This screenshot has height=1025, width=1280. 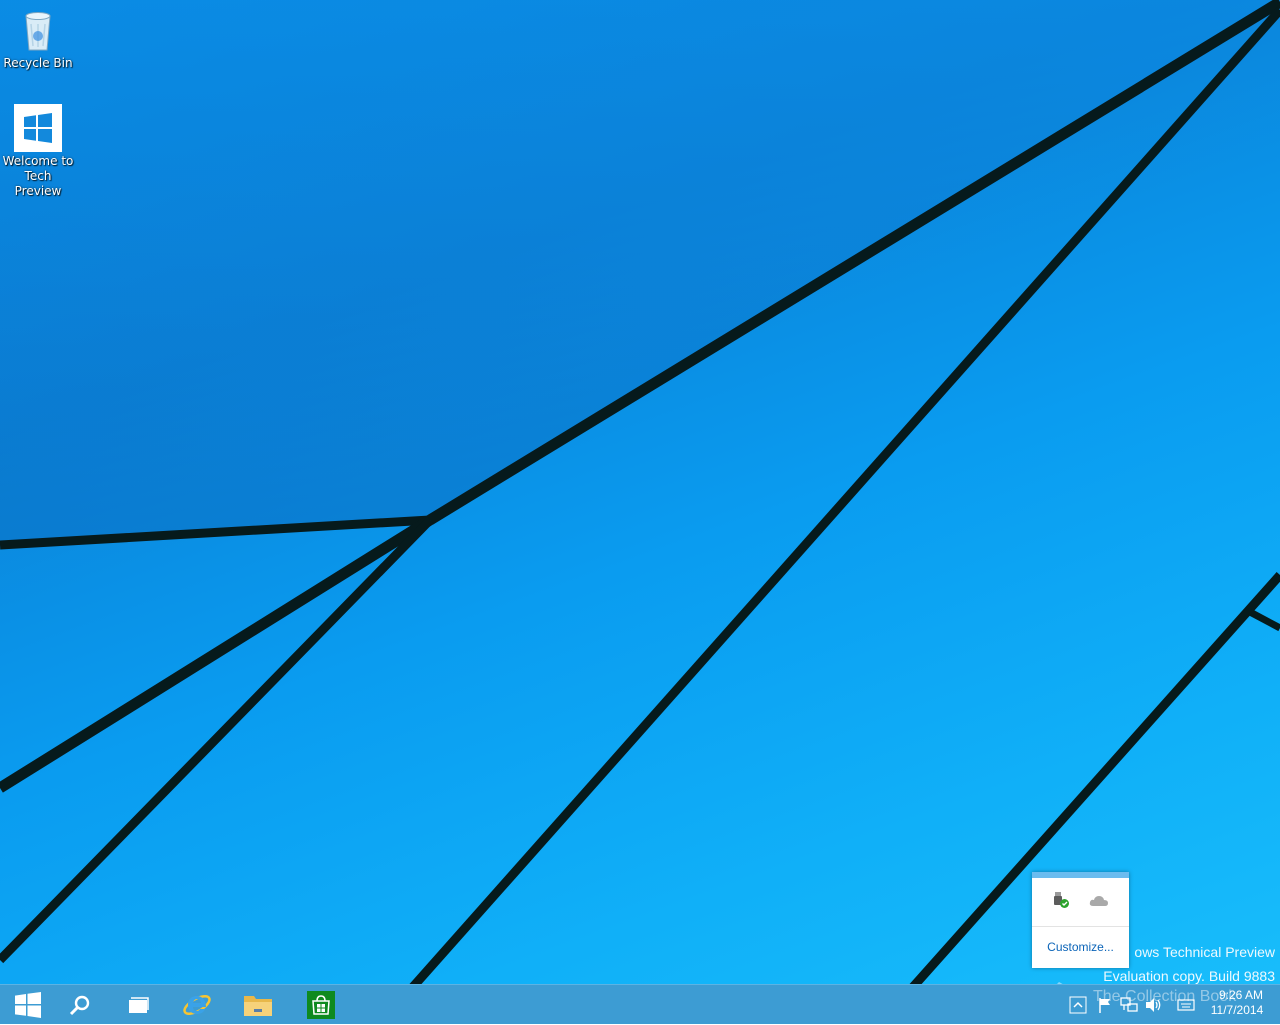 I want to click on show-hidden-icons-button, so click(x=1078, y=1005).